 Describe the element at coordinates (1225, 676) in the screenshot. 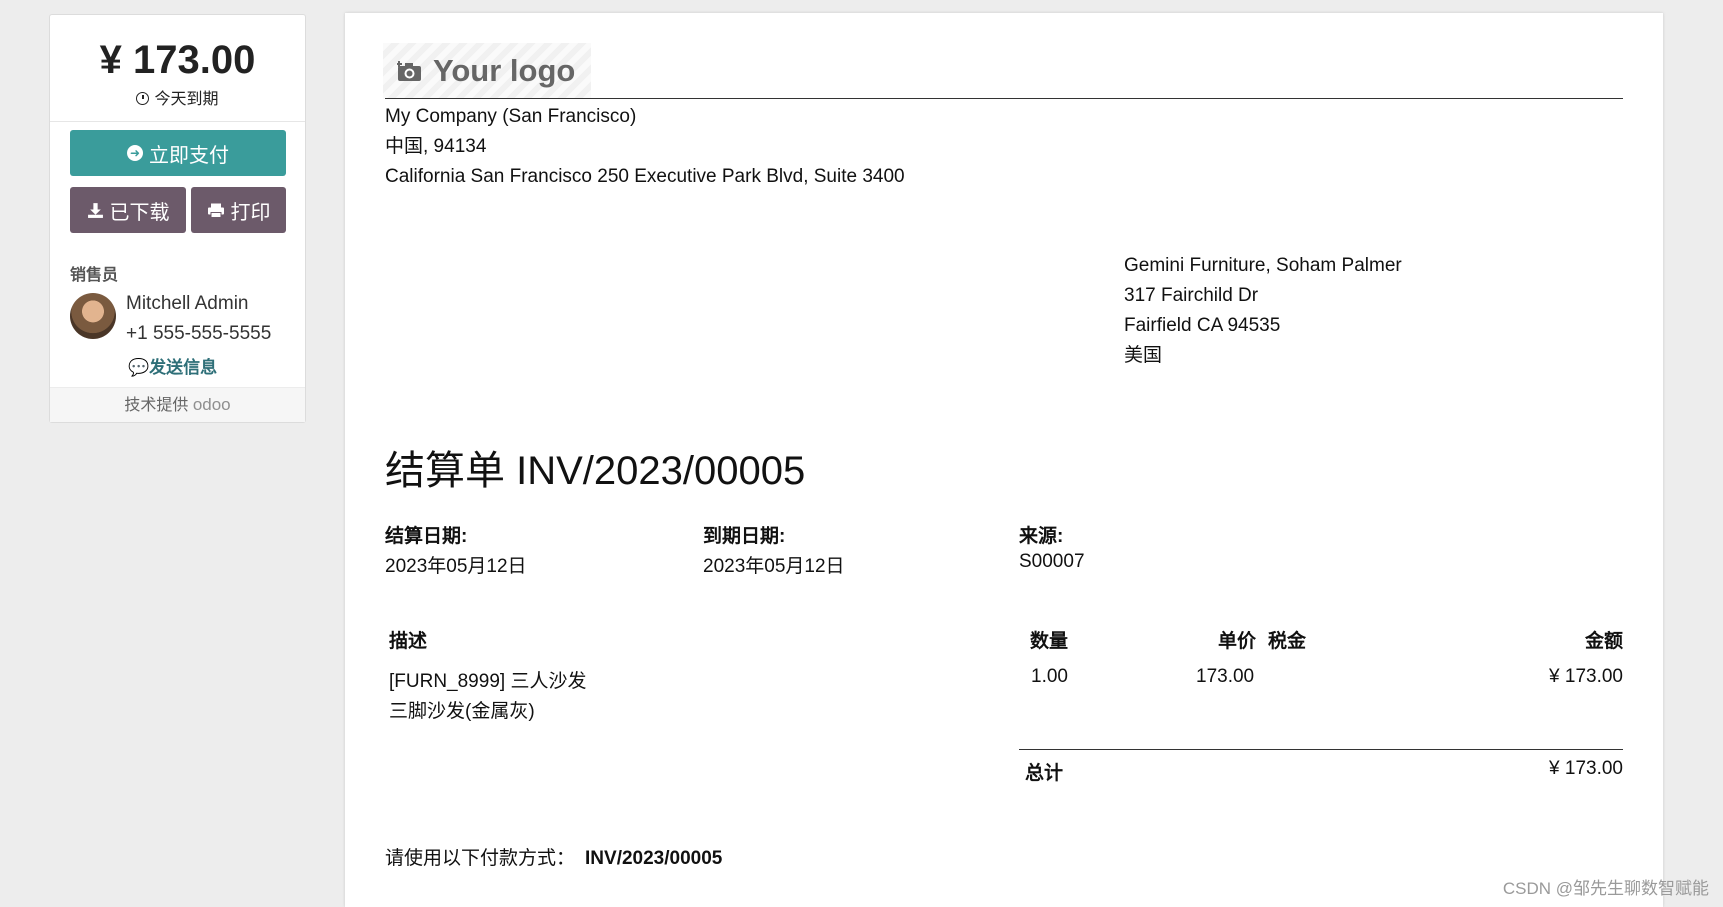

I see `line-unit-price: 173.00` at that location.